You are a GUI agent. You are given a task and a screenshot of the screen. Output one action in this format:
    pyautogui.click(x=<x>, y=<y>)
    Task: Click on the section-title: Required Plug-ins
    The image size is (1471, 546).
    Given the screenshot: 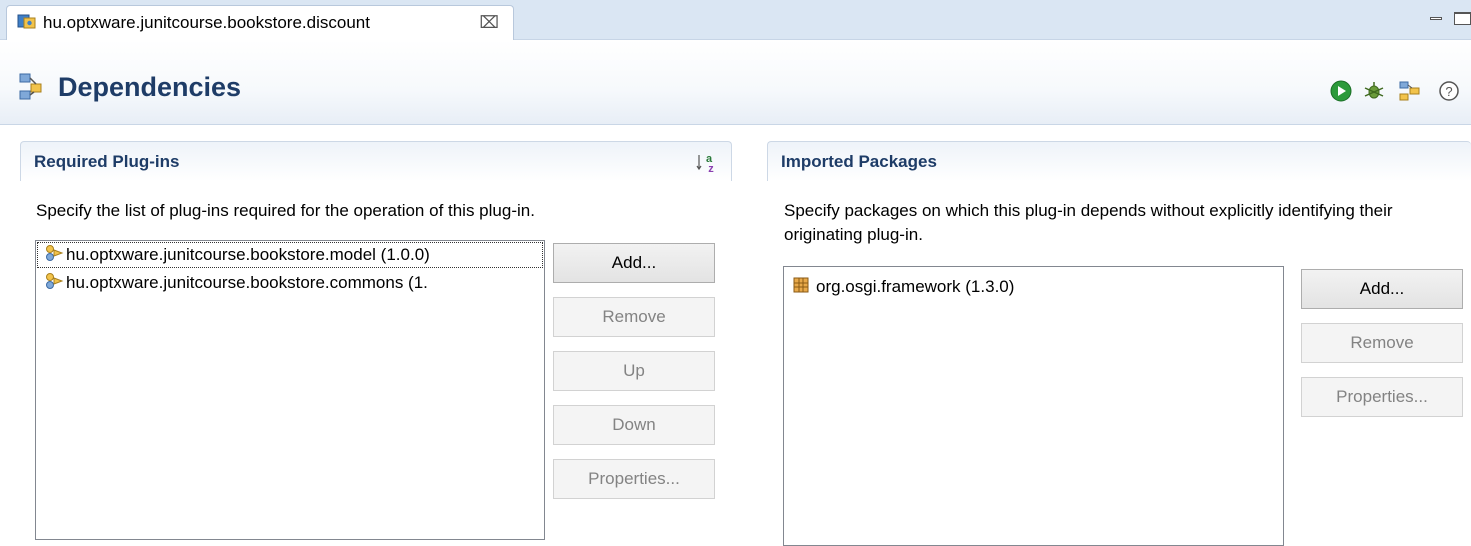 What is the action you would take?
    pyautogui.click(x=107, y=161)
    